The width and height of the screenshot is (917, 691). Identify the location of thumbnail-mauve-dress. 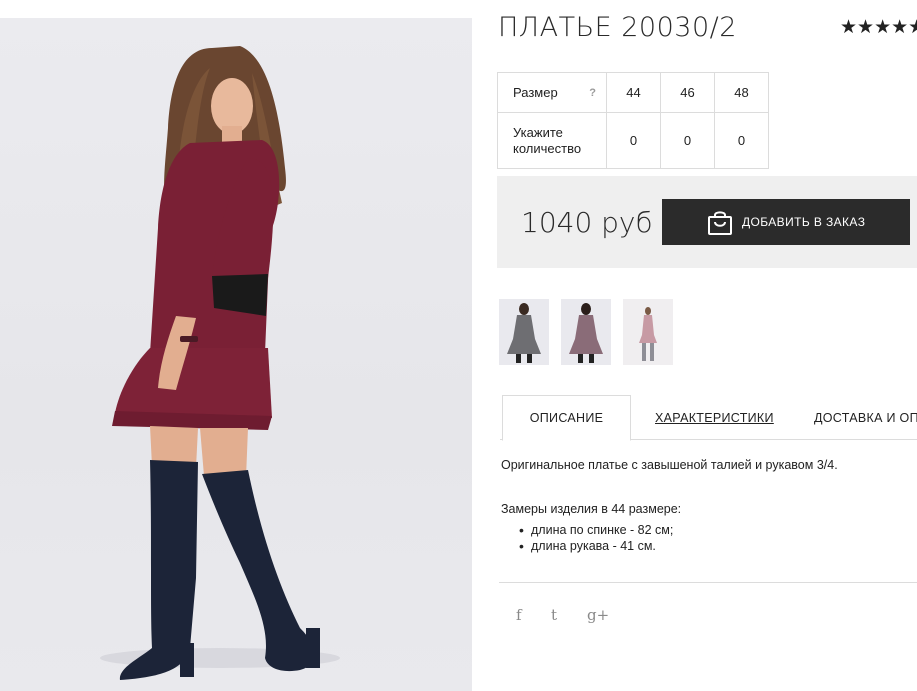
(586, 332).